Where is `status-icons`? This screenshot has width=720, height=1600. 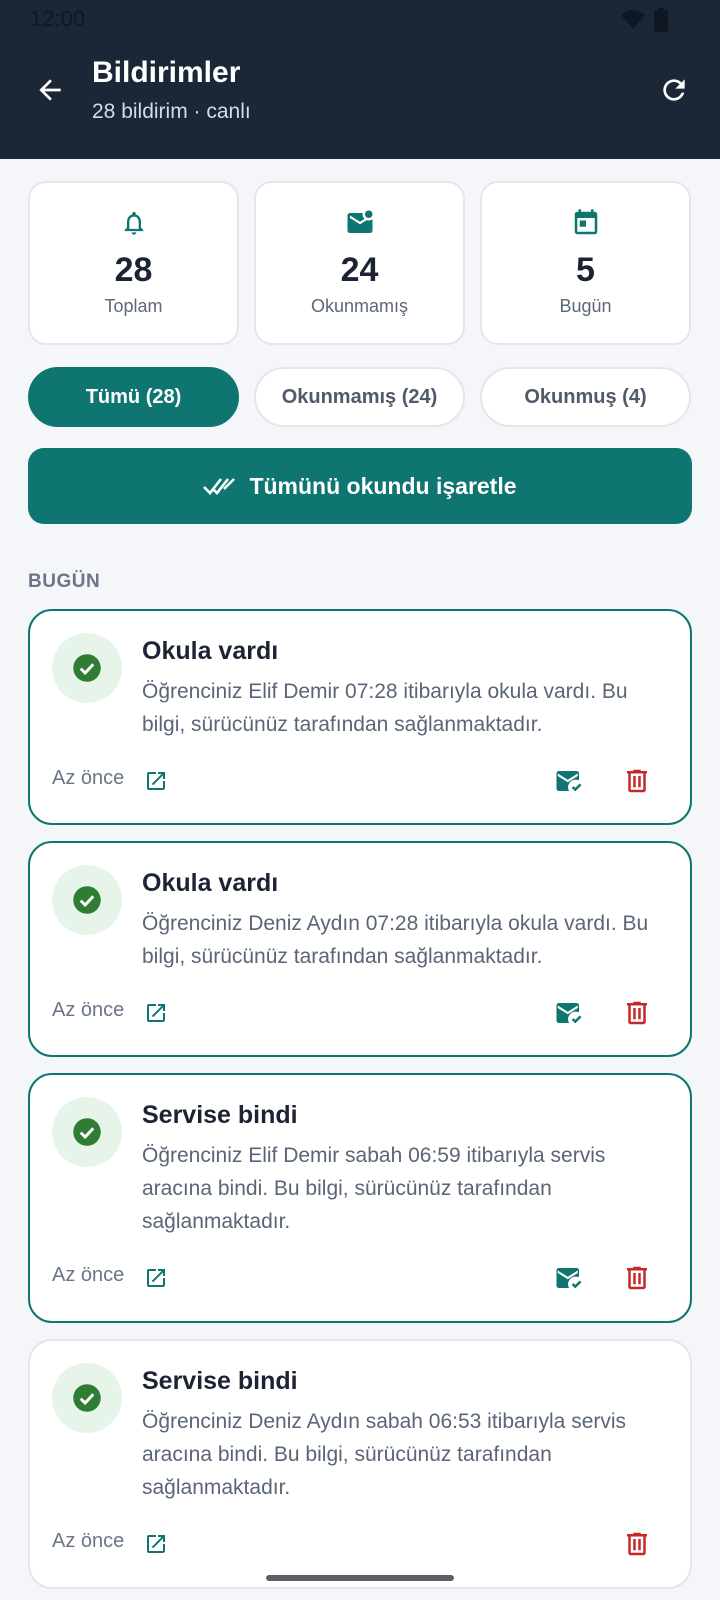 status-icons is located at coordinates (644, 20).